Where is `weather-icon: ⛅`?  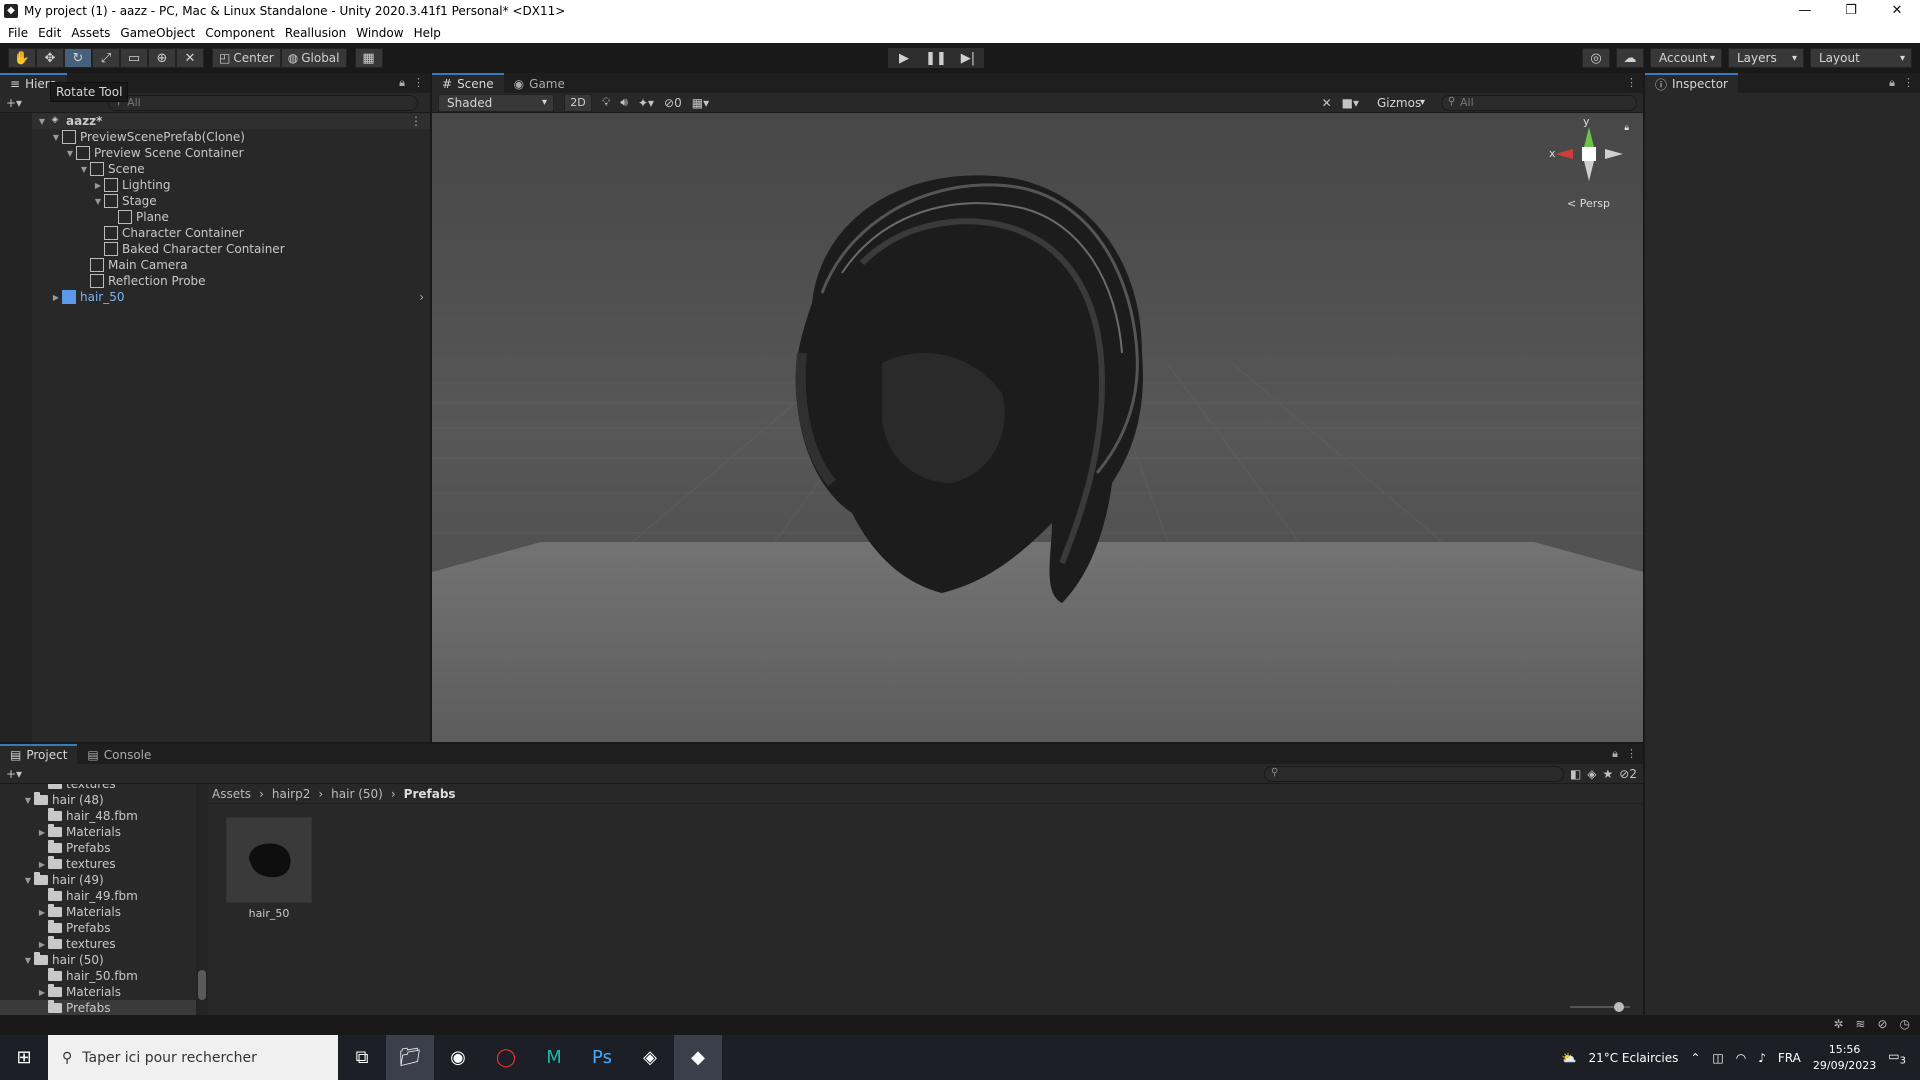
weather-icon: ⛅ is located at coordinates (1568, 1058).